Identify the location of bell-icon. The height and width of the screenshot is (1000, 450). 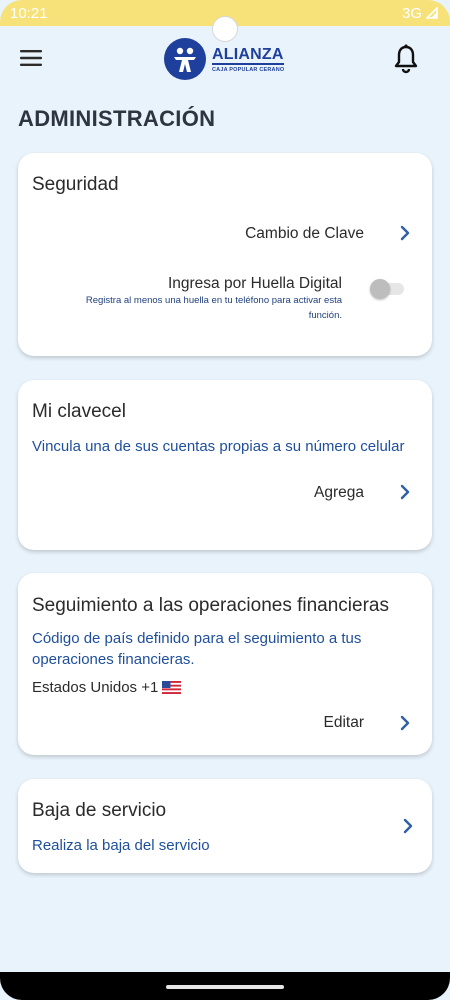
(406, 59).